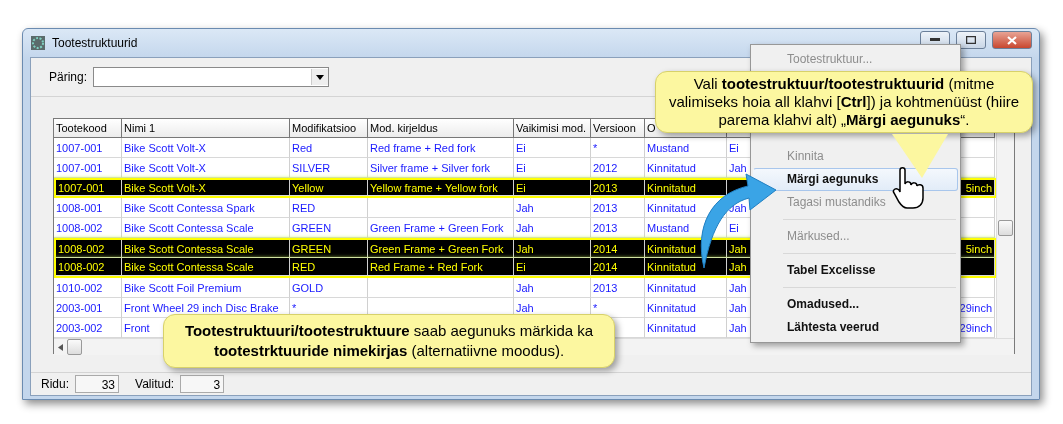 This screenshot has height=424, width=1063. What do you see at coordinates (68, 77) in the screenshot?
I see `query-label: Päring:` at bounding box center [68, 77].